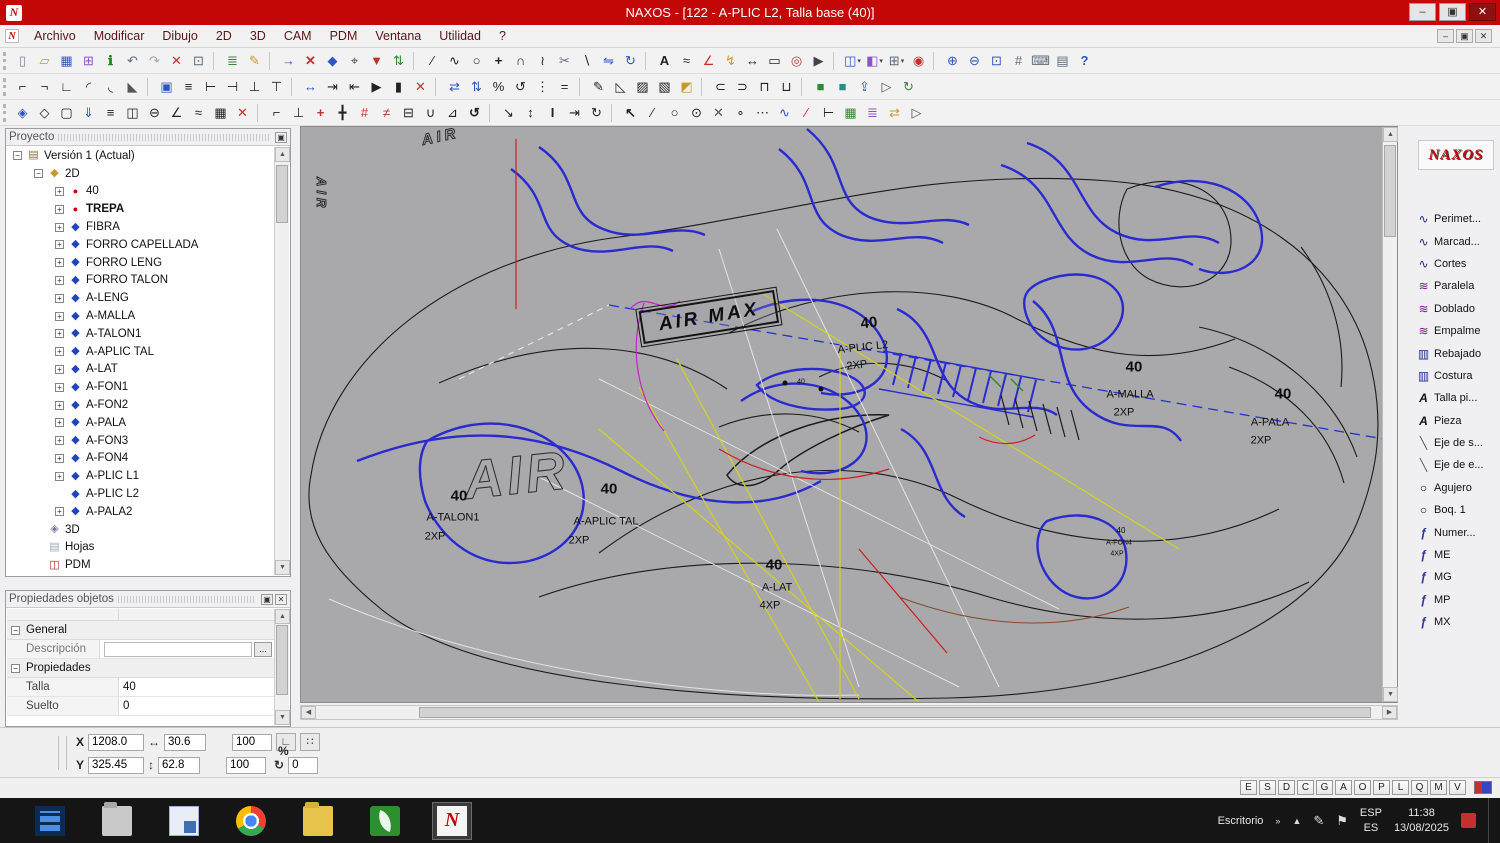 The height and width of the screenshot is (843, 1500). Describe the element at coordinates (764, 86) in the screenshot. I see `lock-icon: ⊓` at that location.